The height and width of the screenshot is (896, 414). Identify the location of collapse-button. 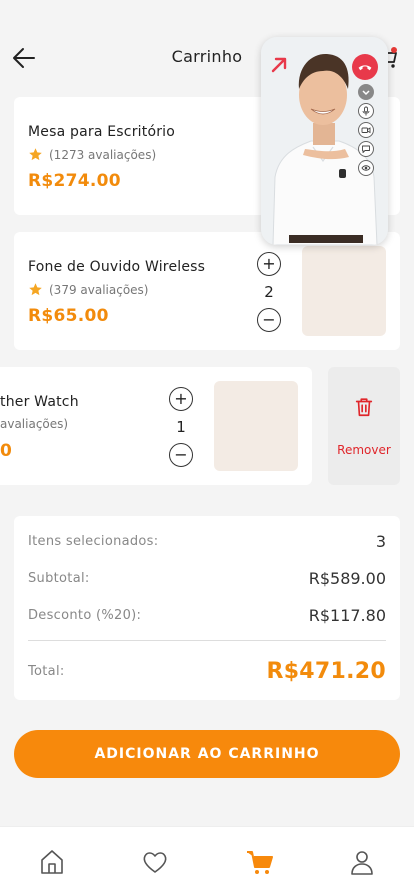
(366, 92).